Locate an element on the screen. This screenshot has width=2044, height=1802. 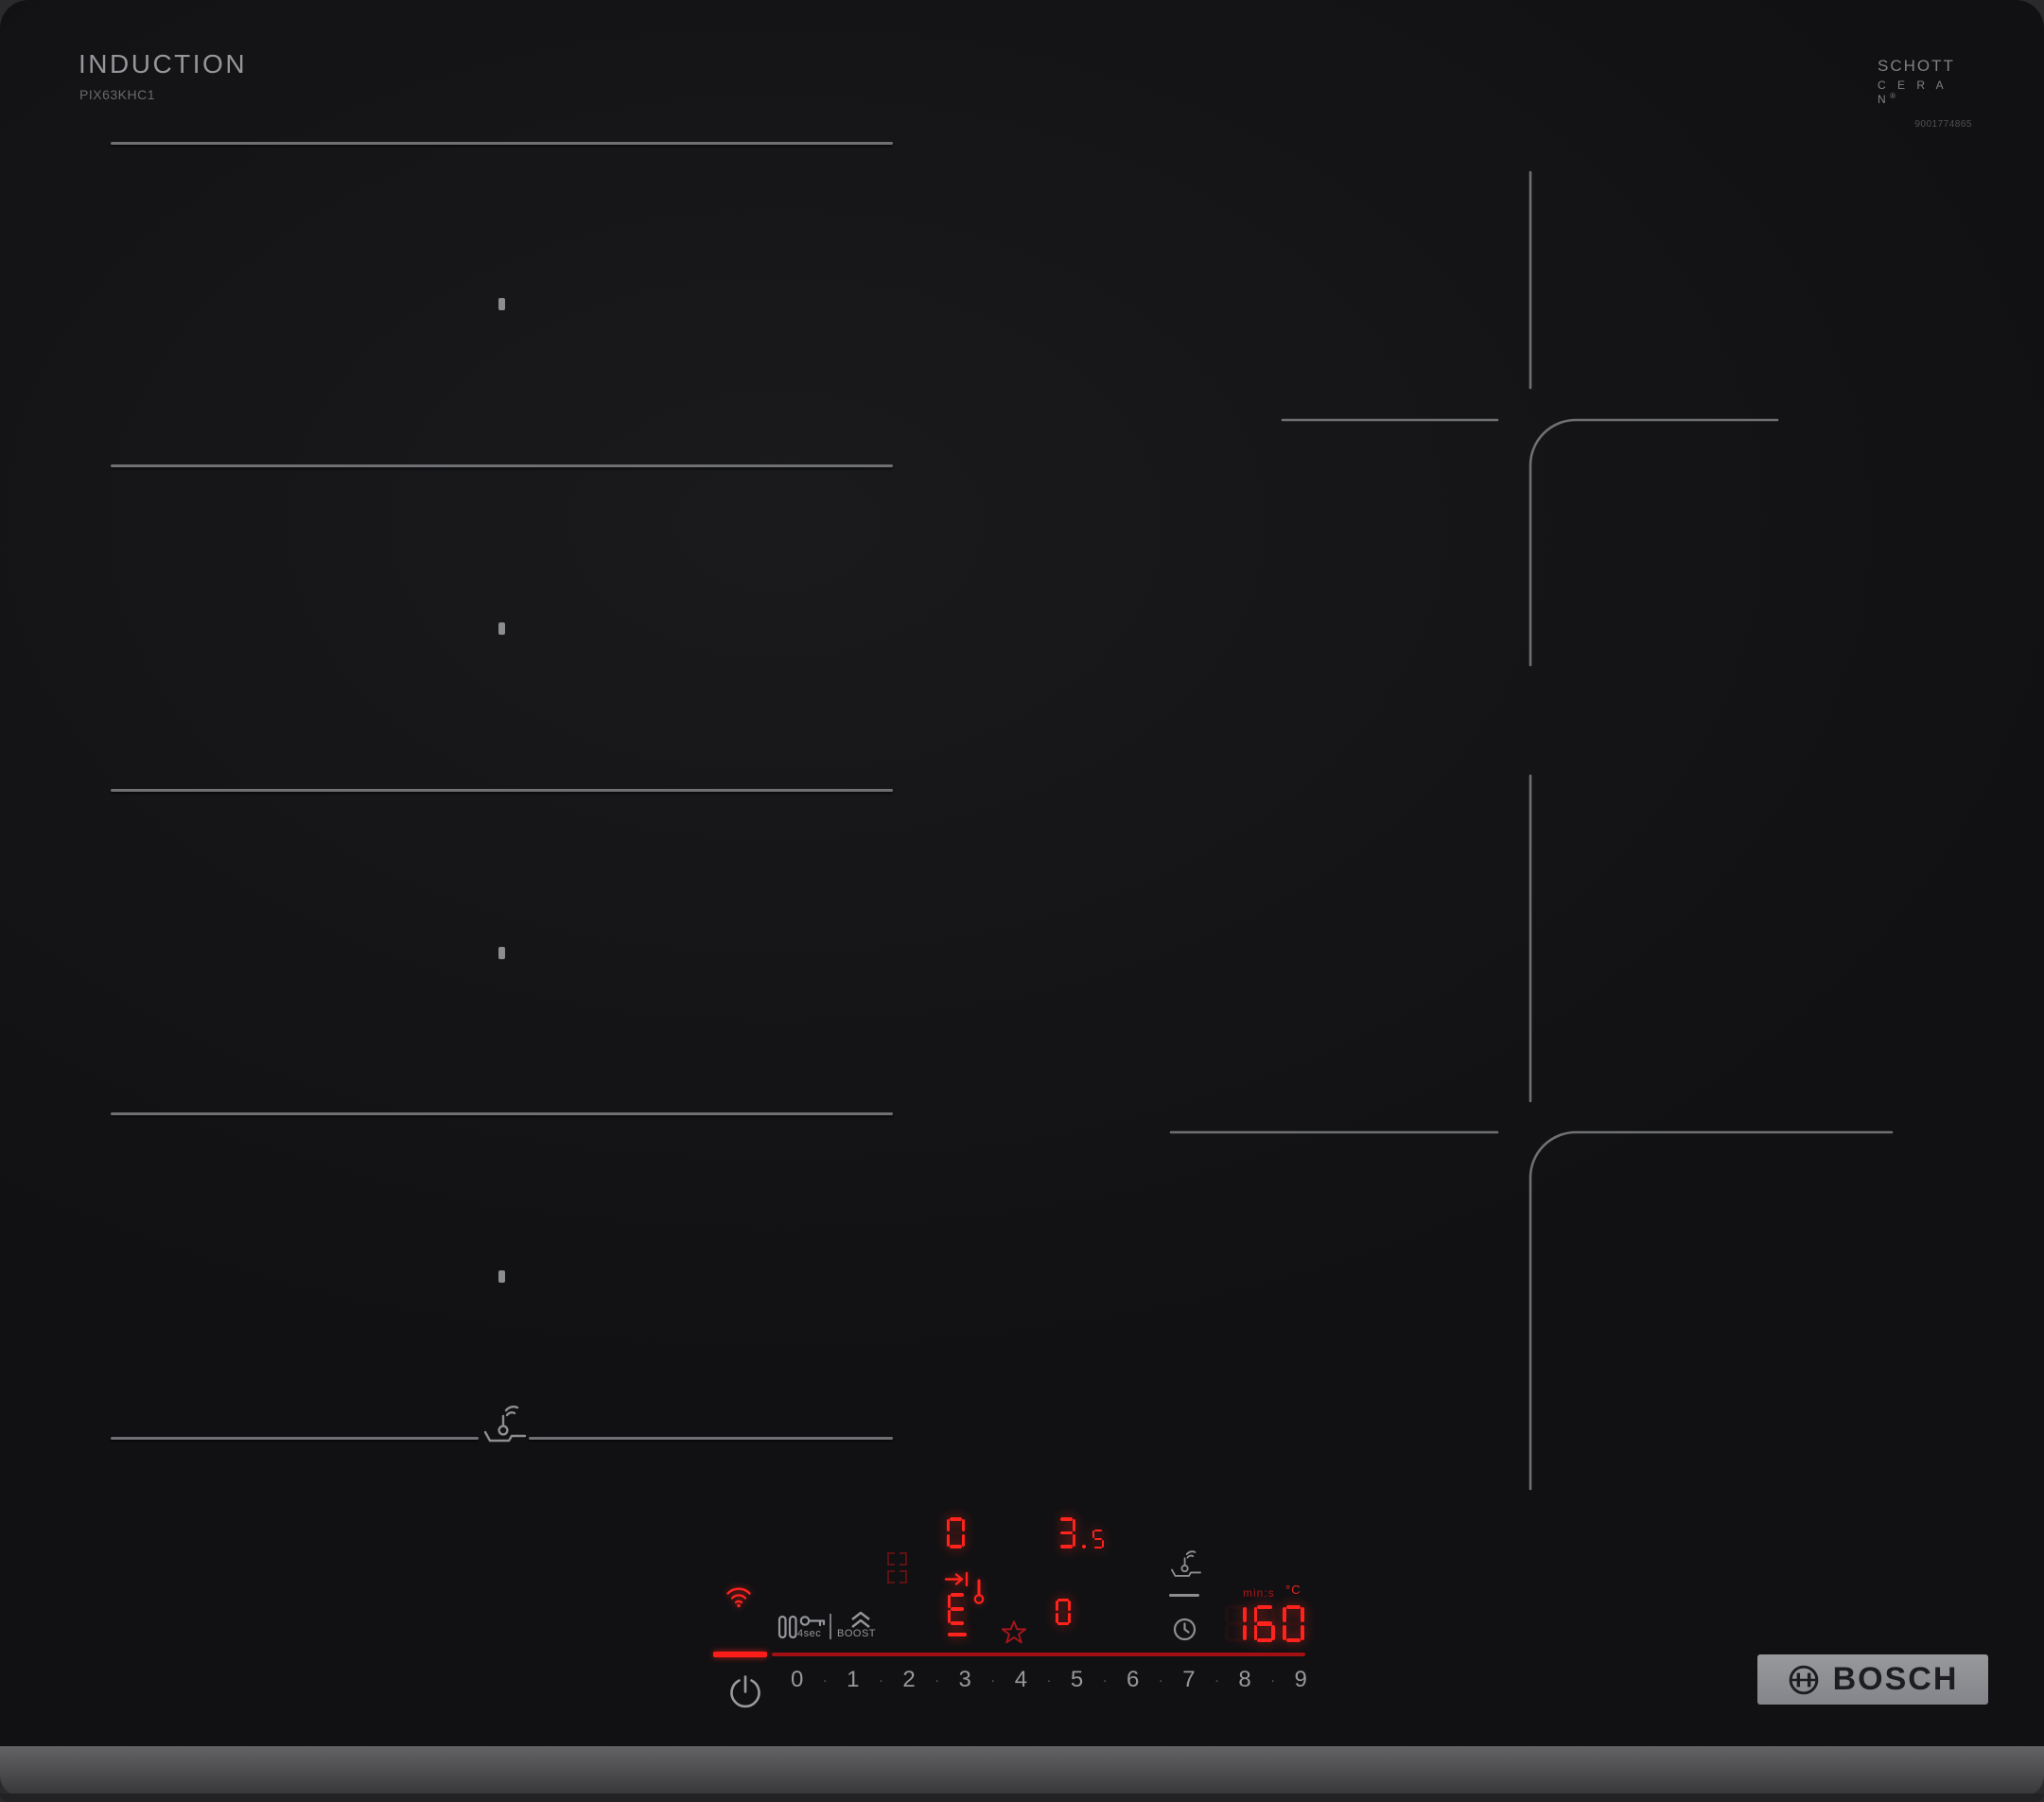
pan-thermometer-wireless-icon is located at coordinates (1186, 1565).